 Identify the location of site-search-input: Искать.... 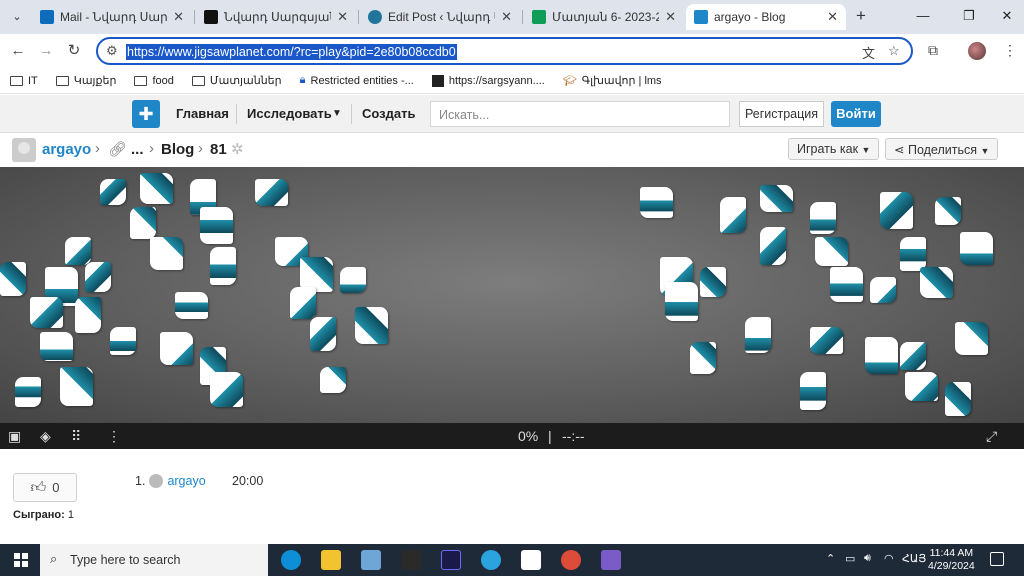
(580, 114).